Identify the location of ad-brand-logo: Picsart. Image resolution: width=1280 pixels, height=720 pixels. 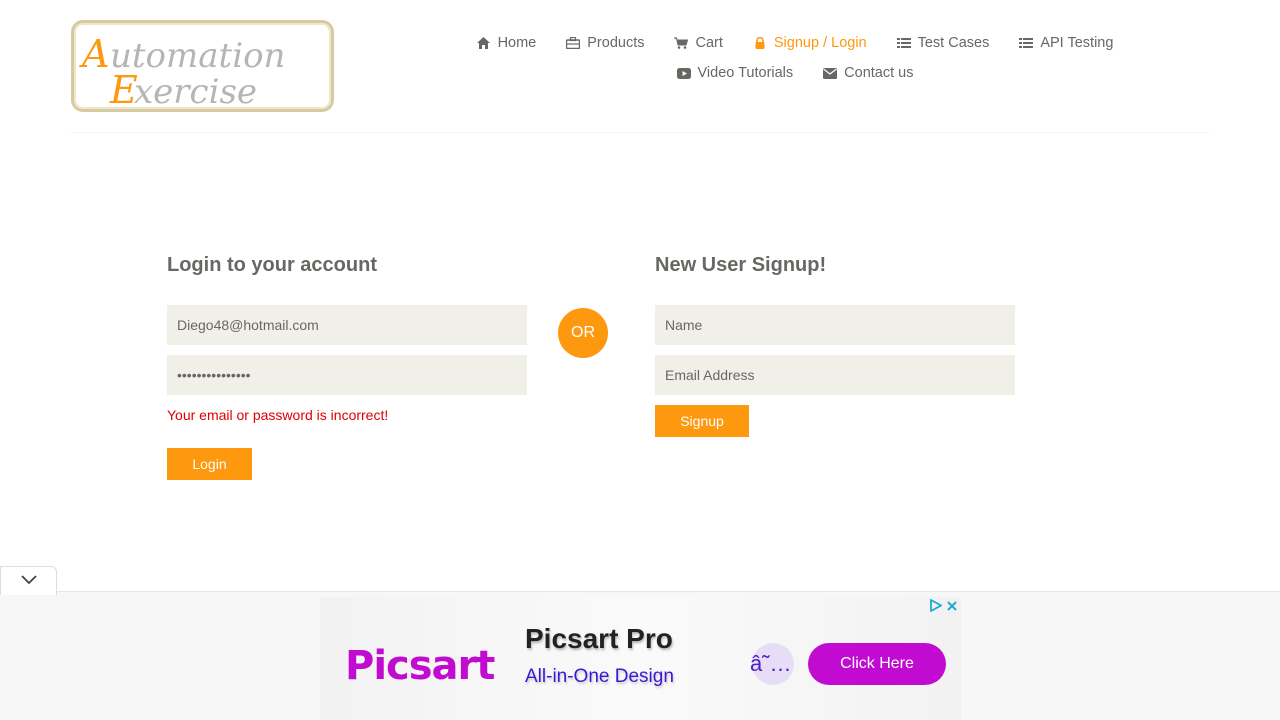
(420, 666).